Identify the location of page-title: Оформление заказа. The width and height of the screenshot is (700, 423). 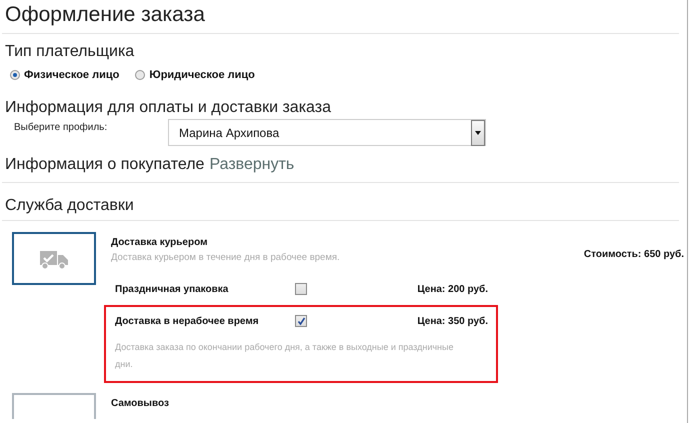
(105, 15).